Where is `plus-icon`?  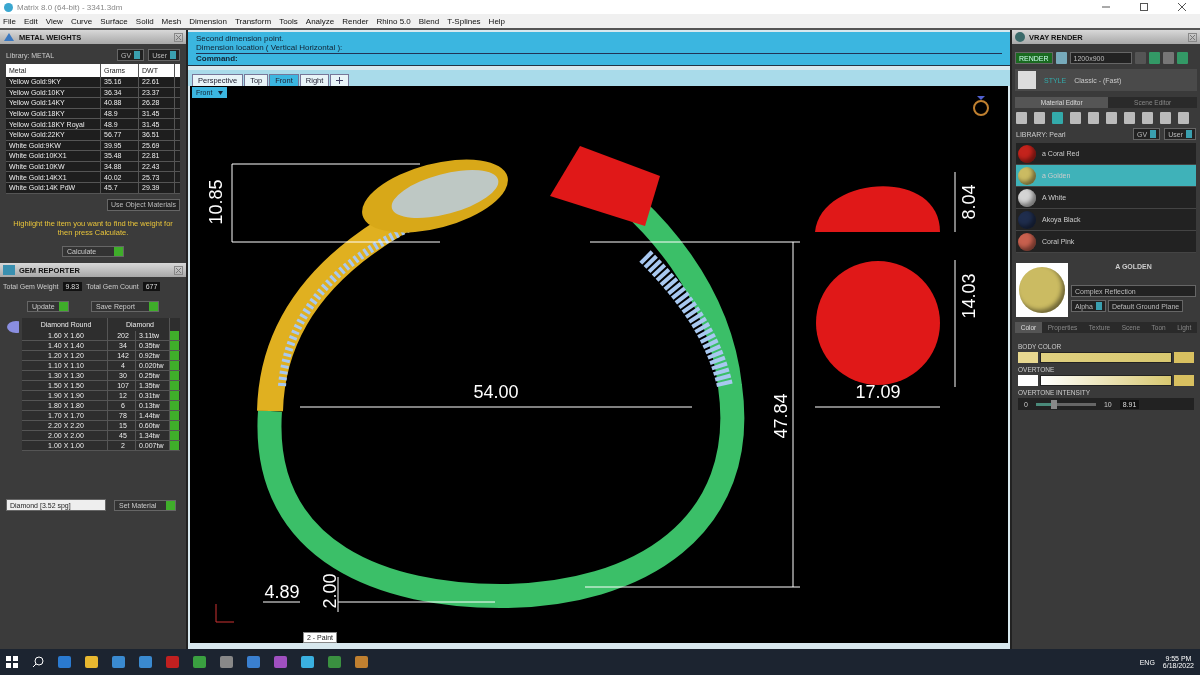
plus-icon is located at coordinates (340, 80).